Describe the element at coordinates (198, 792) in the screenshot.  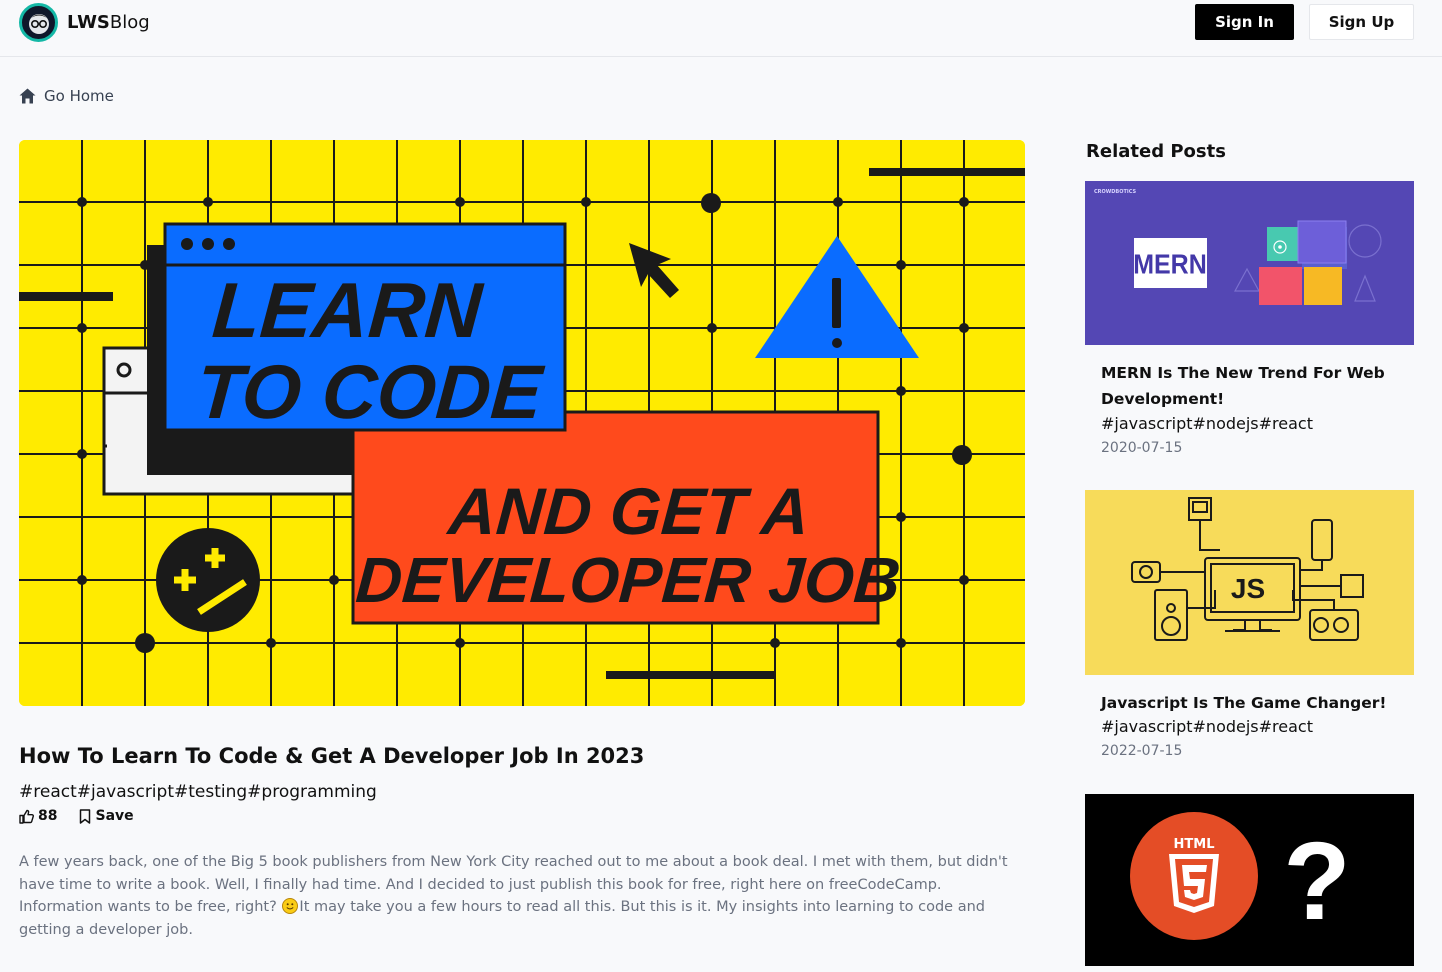
I see `post-tags: #react#javascript#testing#programming` at that location.